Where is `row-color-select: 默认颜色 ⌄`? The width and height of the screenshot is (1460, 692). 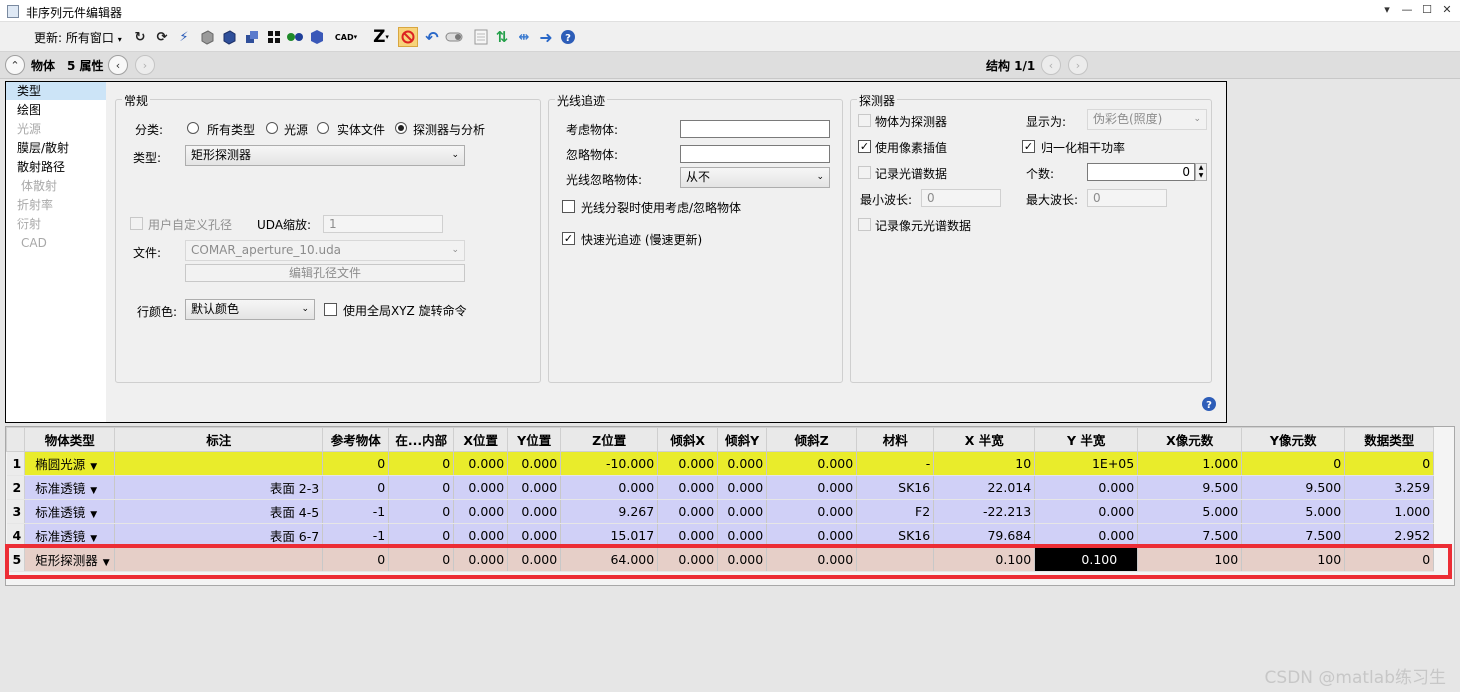 row-color-select: 默认颜色 ⌄ is located at coordinates (250, 309).